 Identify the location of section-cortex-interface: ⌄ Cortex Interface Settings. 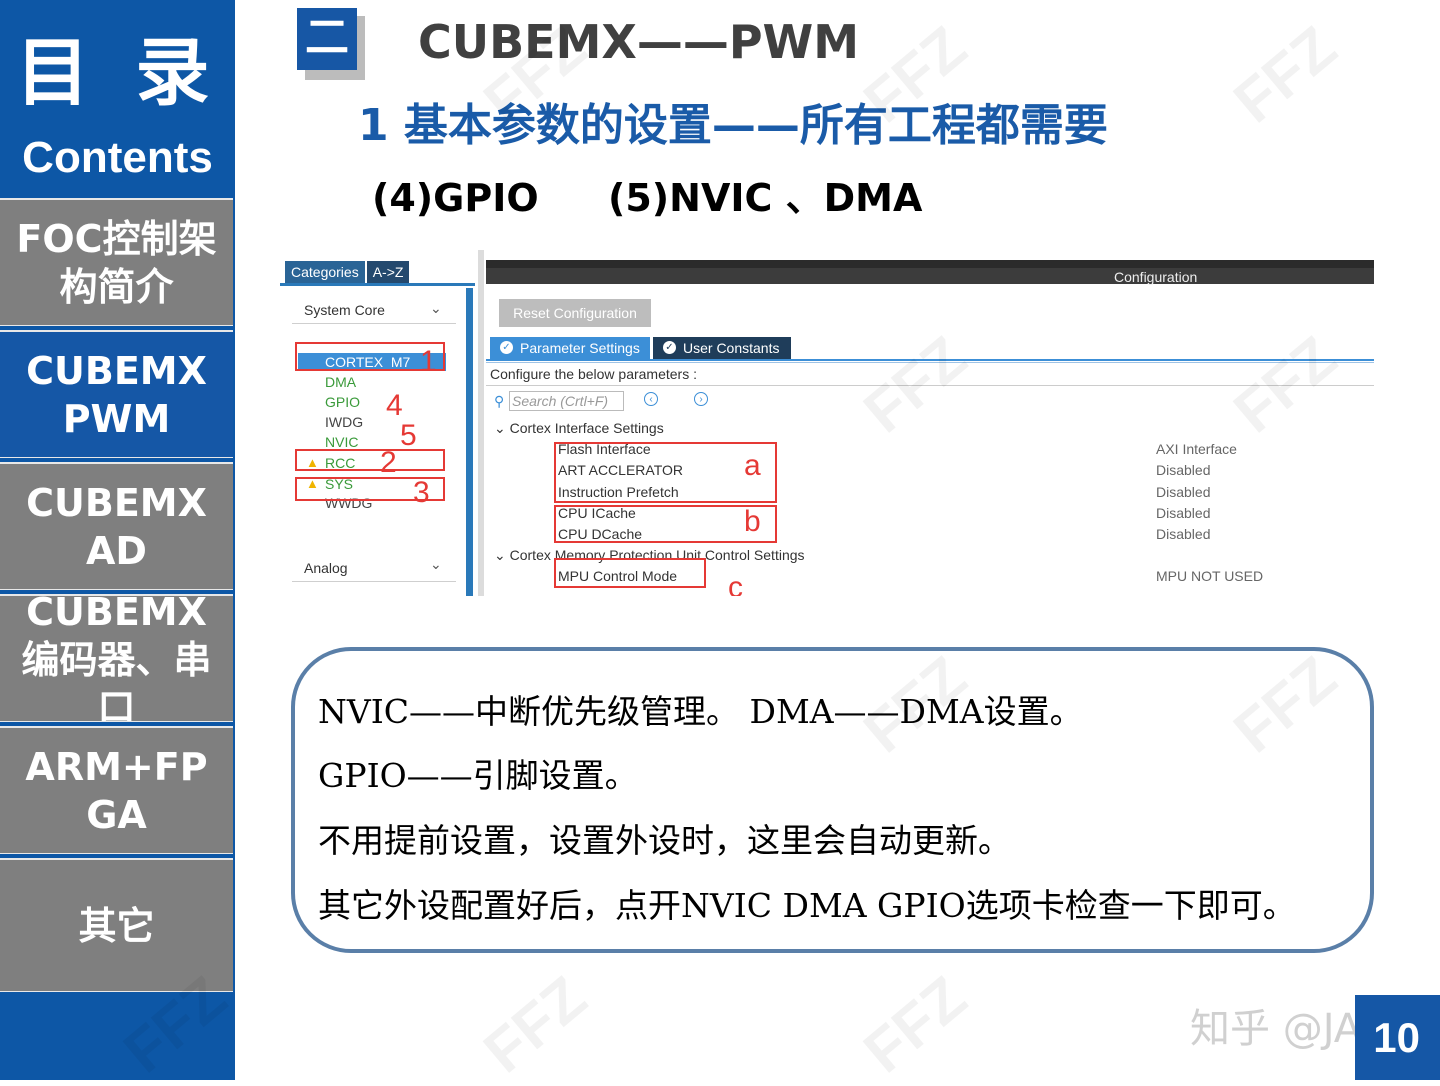
(579, 428).